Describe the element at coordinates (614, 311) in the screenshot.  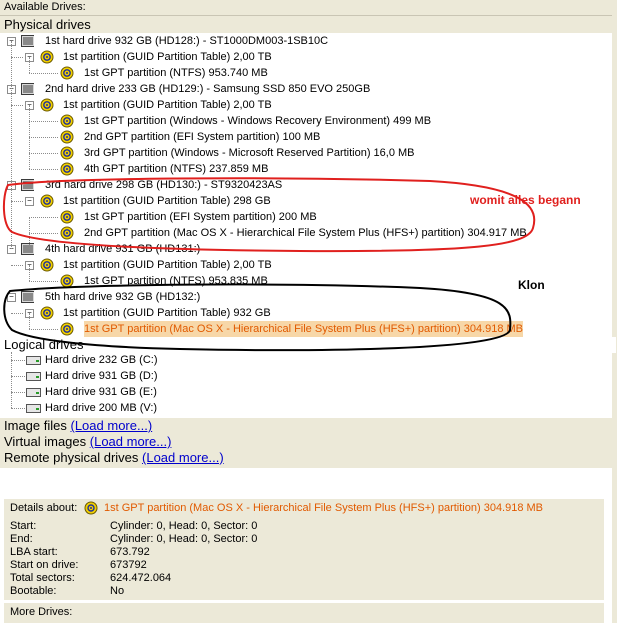
I see `right-edge` at that location.